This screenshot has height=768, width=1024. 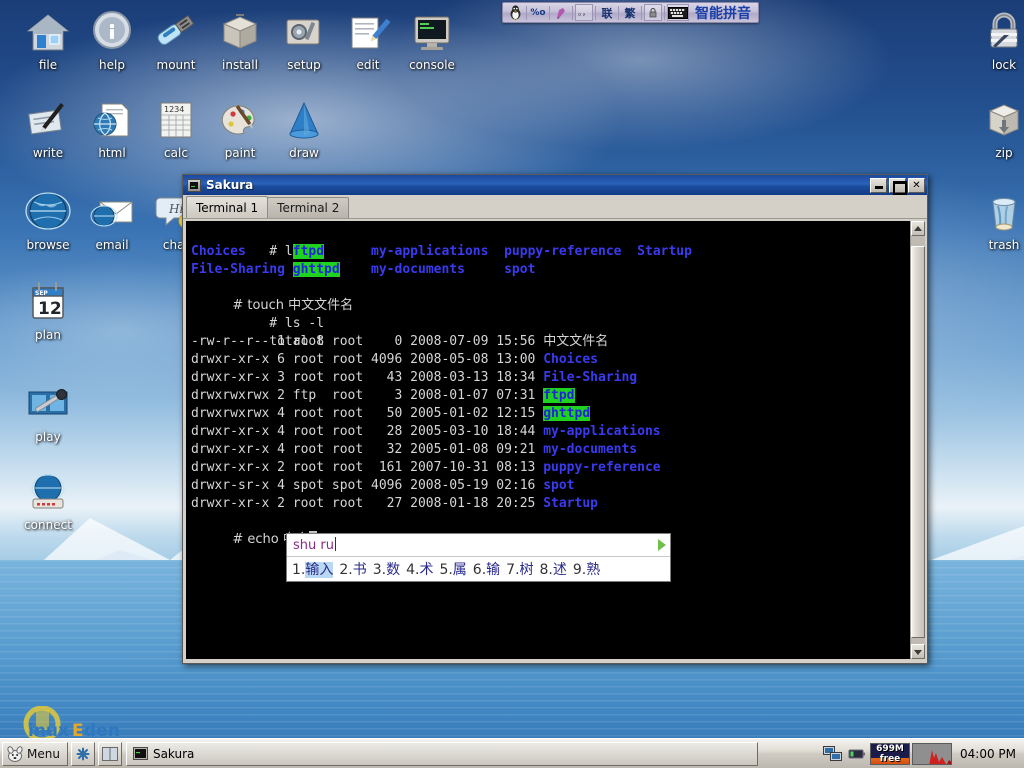 I want to click on scrollbar-thumb, so click(x=918, y=442).